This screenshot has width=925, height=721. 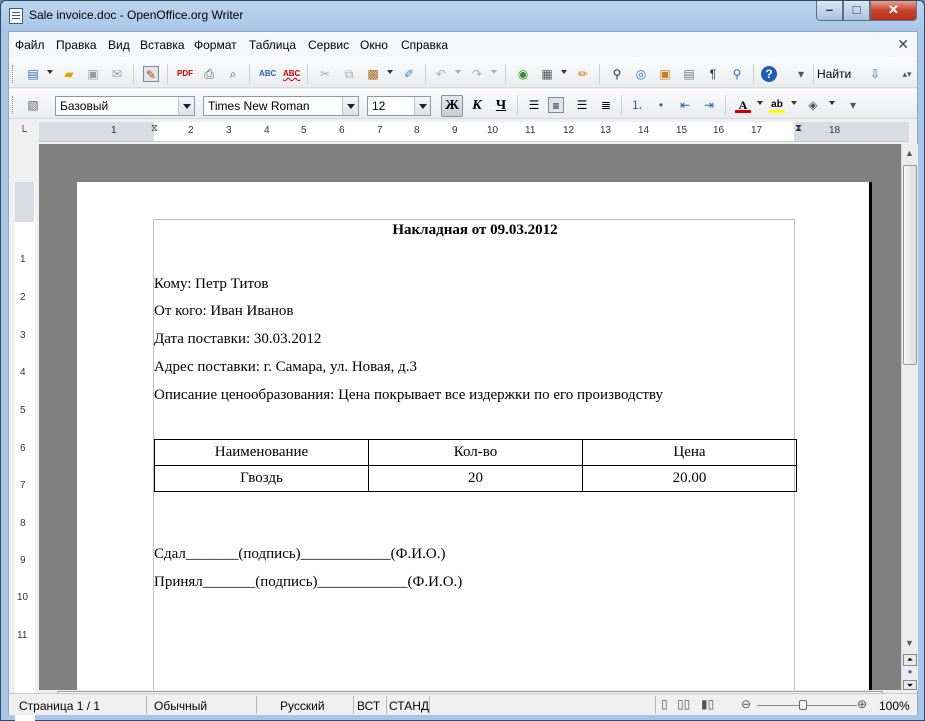 What do you see at coordinates (617, 74) in the screenshot?
I see `find-replace-icon: ⚲` at bounding box center [617, 74].